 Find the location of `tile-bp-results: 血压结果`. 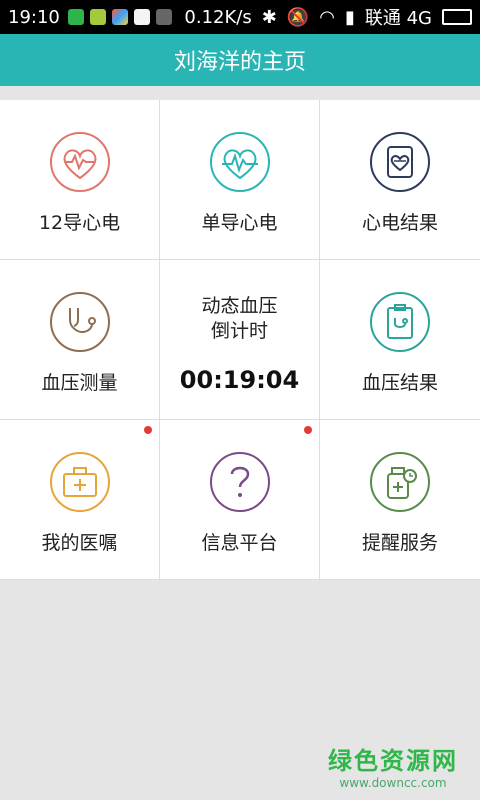

tile-bp-results: 血压结果 is located at coordinates (400, 340).